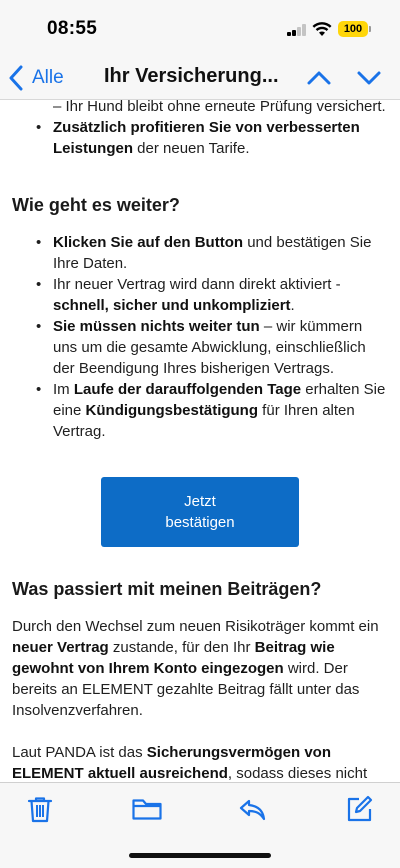 The height and width of the screenshot is (868, 400). What do you see at coordinates (354, 29) in the screenshot?
I see `battery-icon: 100` at bounding box center [354, 29].